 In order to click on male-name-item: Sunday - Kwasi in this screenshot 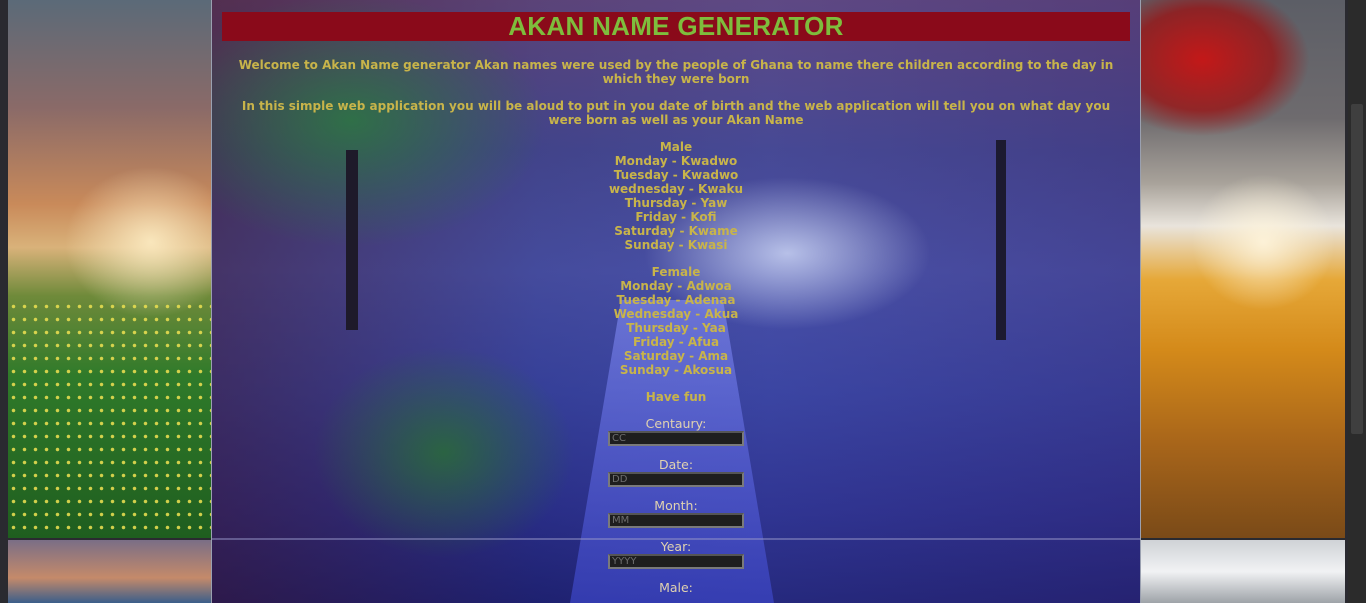, I will do `click(676, 245)`.